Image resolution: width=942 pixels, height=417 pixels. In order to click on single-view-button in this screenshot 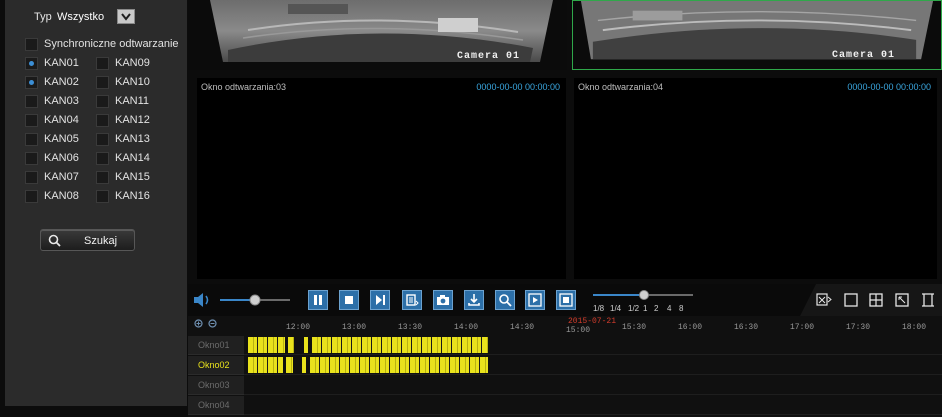, I will do `click(851, 300)`.